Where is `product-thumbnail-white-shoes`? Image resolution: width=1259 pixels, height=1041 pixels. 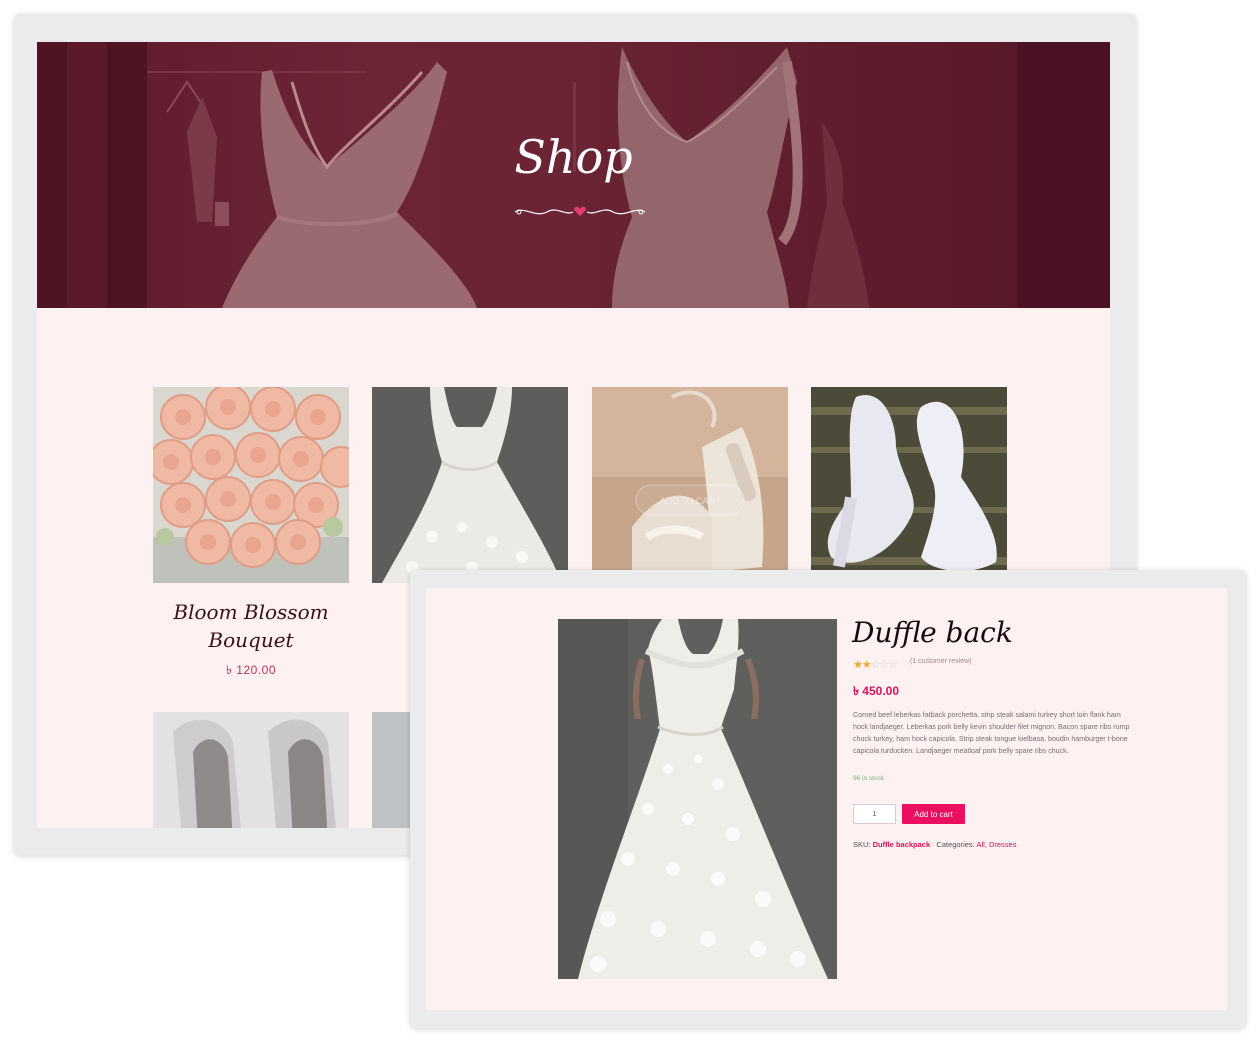 product-thumbnail-white-shoes is located at coordinates (251, 770).